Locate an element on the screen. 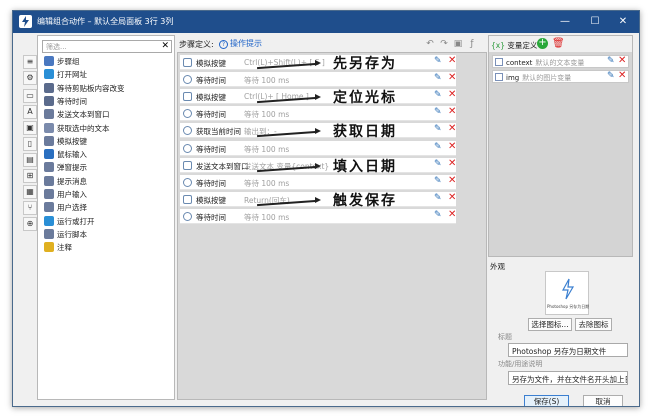 This screenshot has width=650, height=419. operation-hint-link: ? 操作提示 is located at coordinates (240, 43).